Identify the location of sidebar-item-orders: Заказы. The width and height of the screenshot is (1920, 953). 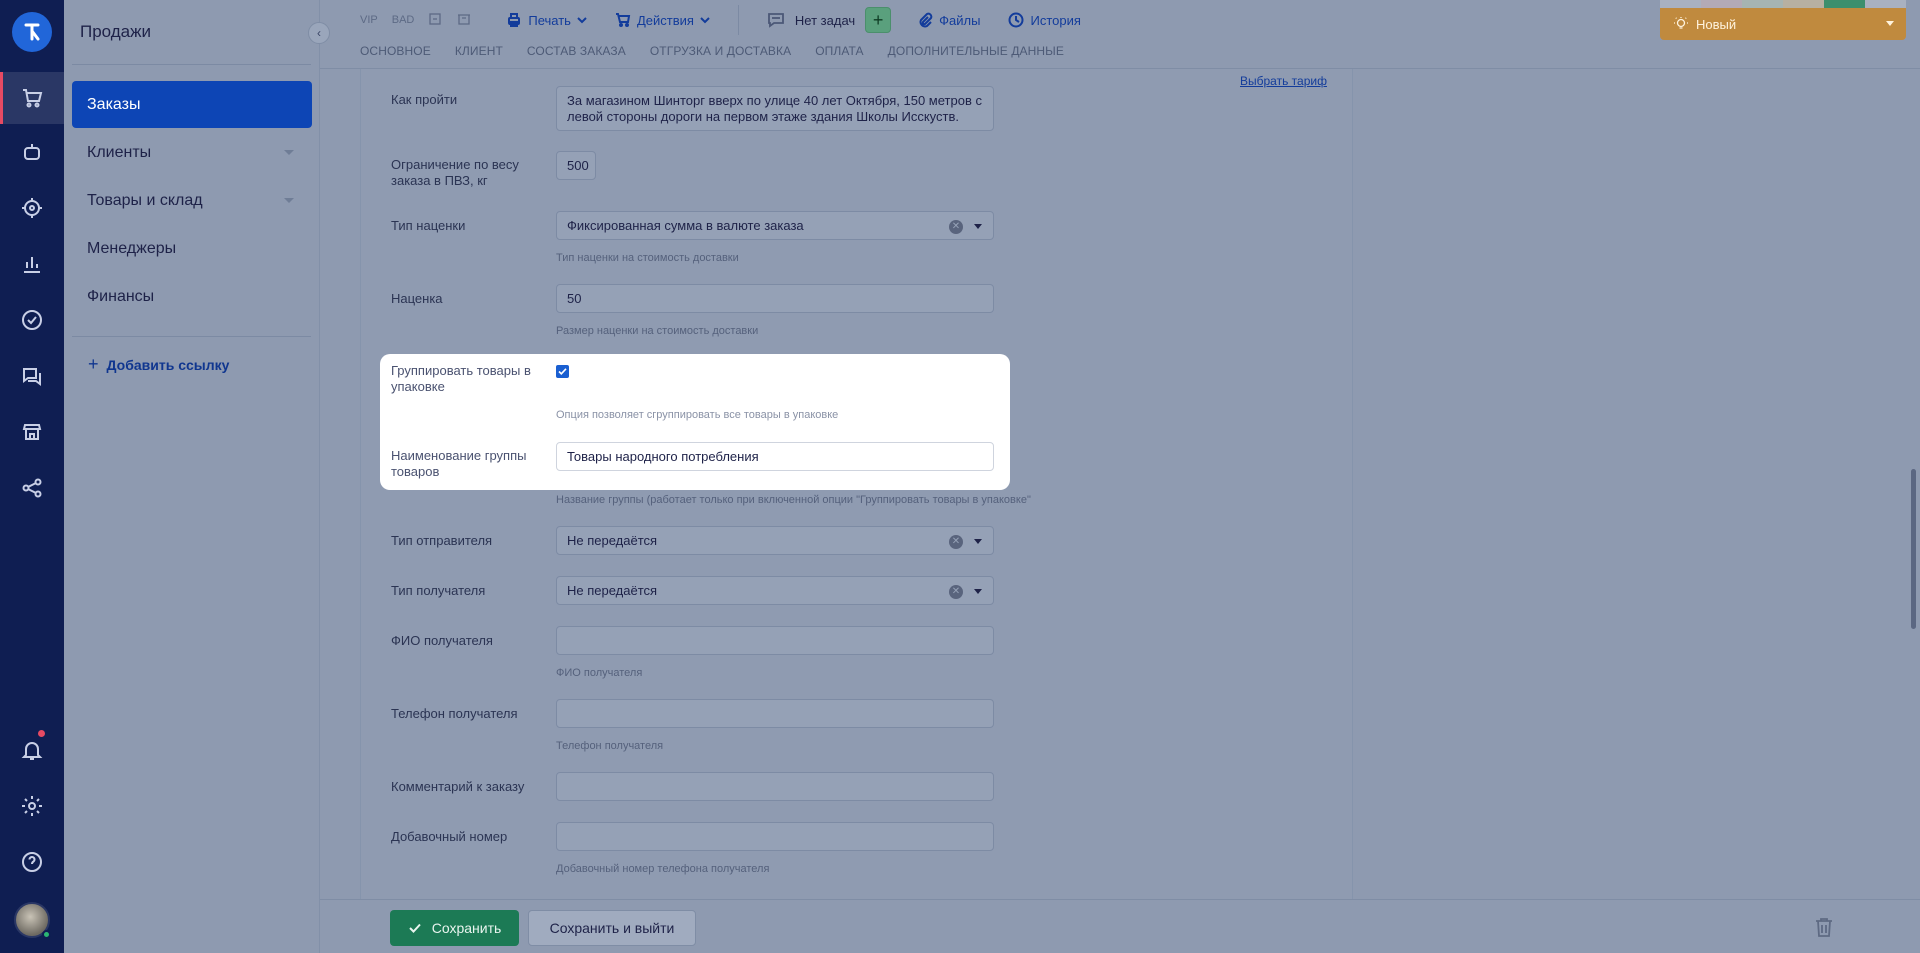
(192, 104).